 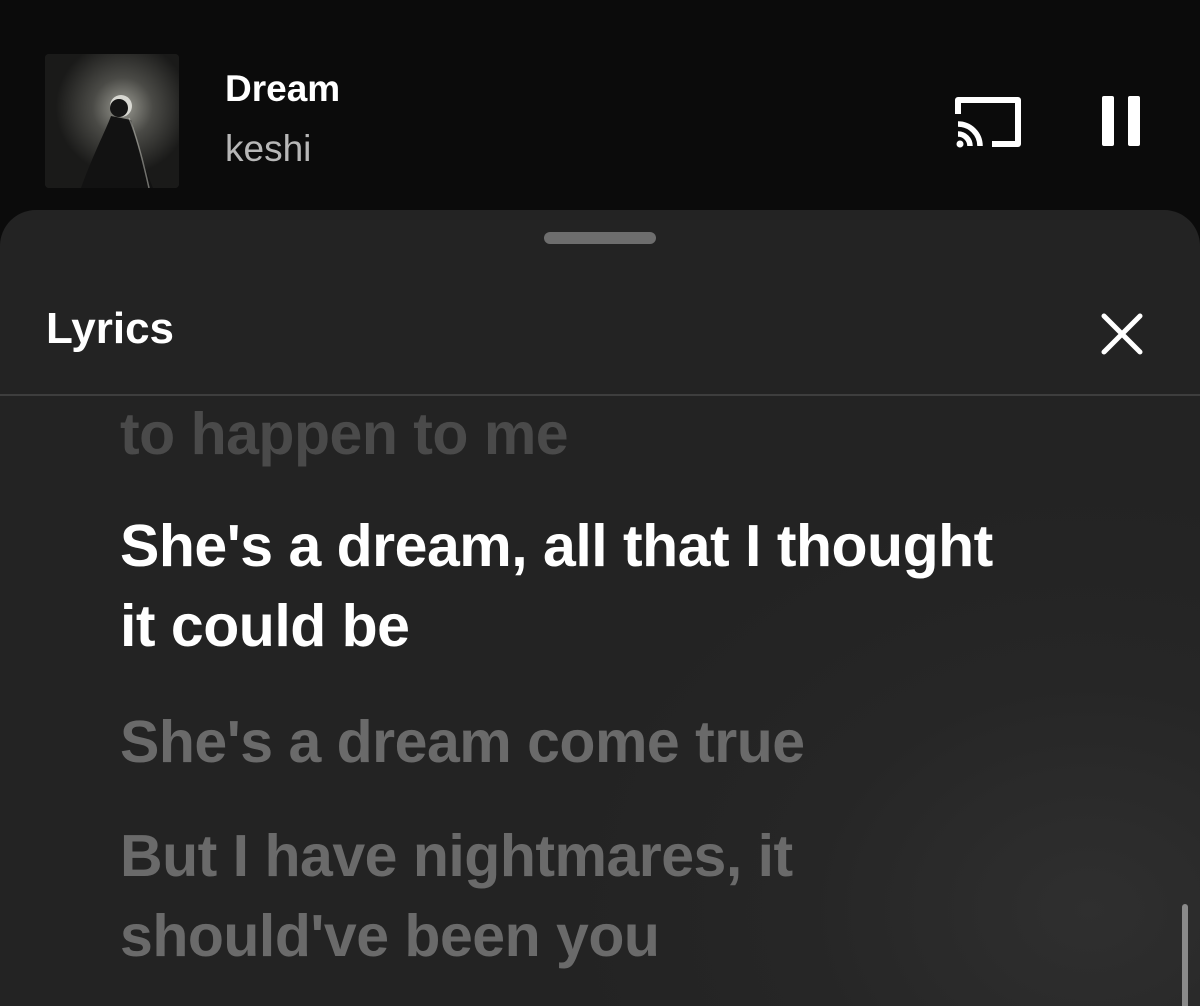 I want to click on lyrics-title: Lyrics, so click(x=110, y=328).